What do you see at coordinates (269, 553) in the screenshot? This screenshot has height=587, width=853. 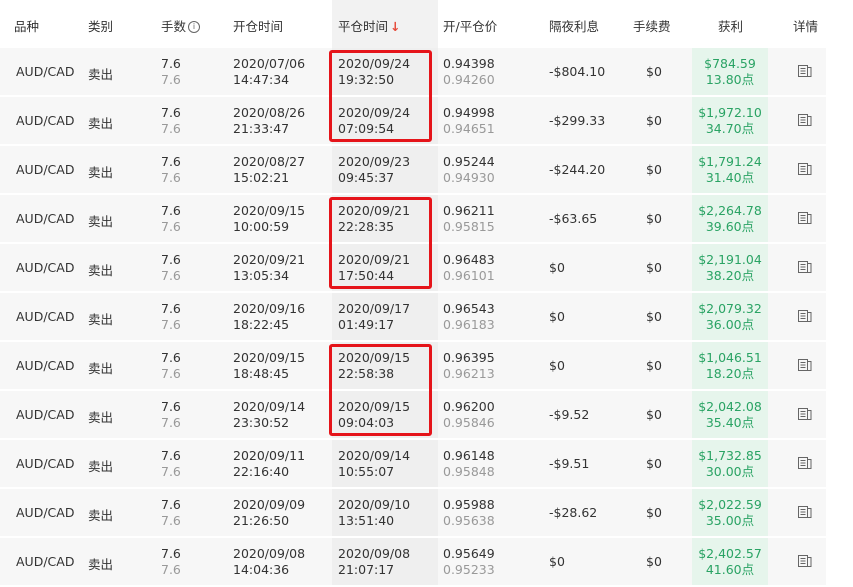 I see `cell-open-time-primary: 2020/09/08` at bounding box center [269, 553].